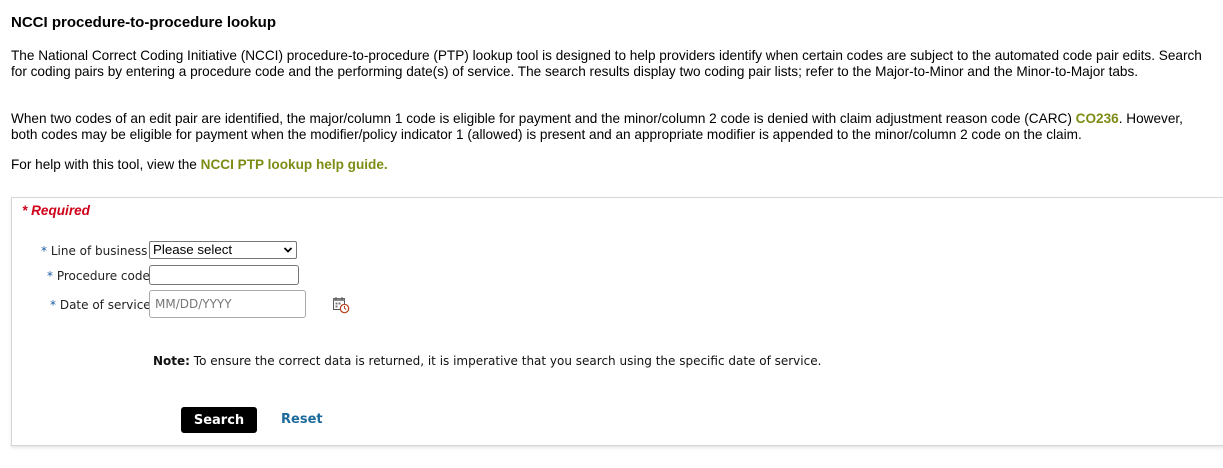  What do you see at coordinates (302, 419) in the screenshot?
I see `reset-link: Reset` at bounding box center [302, 419].